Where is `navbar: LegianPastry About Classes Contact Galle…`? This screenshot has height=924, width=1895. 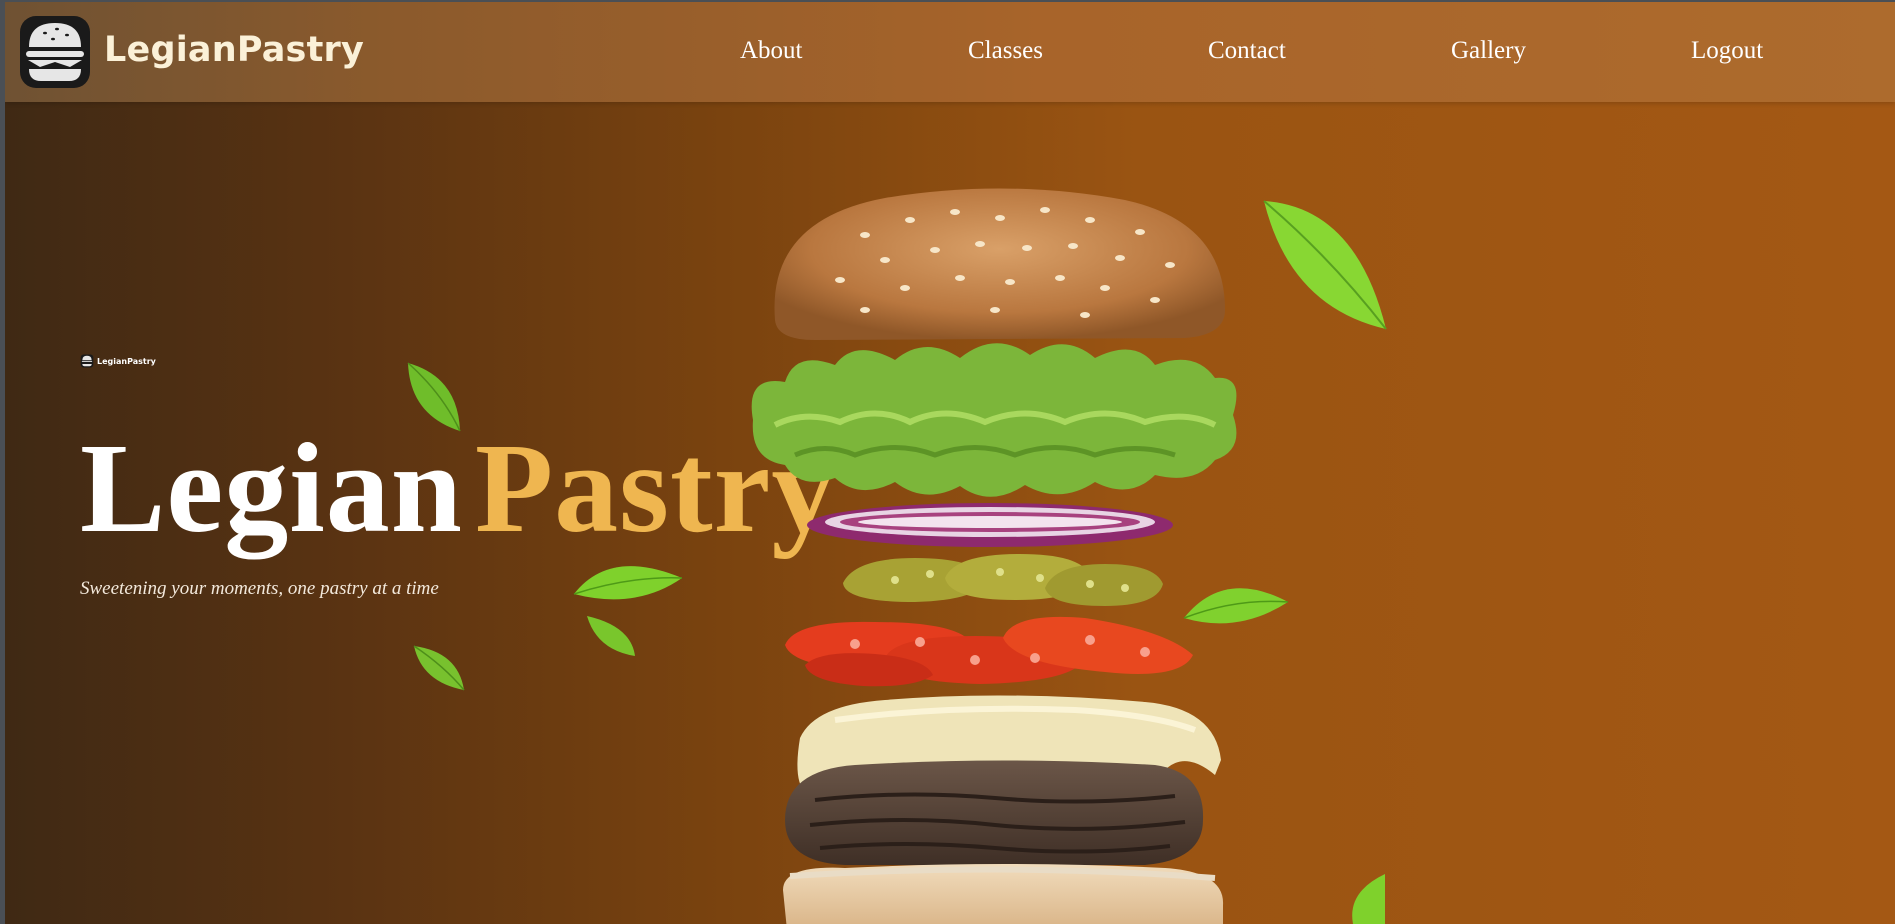 navbar: LegianPastry About Classes Contact Galle… is located at coordinates (950, 52).